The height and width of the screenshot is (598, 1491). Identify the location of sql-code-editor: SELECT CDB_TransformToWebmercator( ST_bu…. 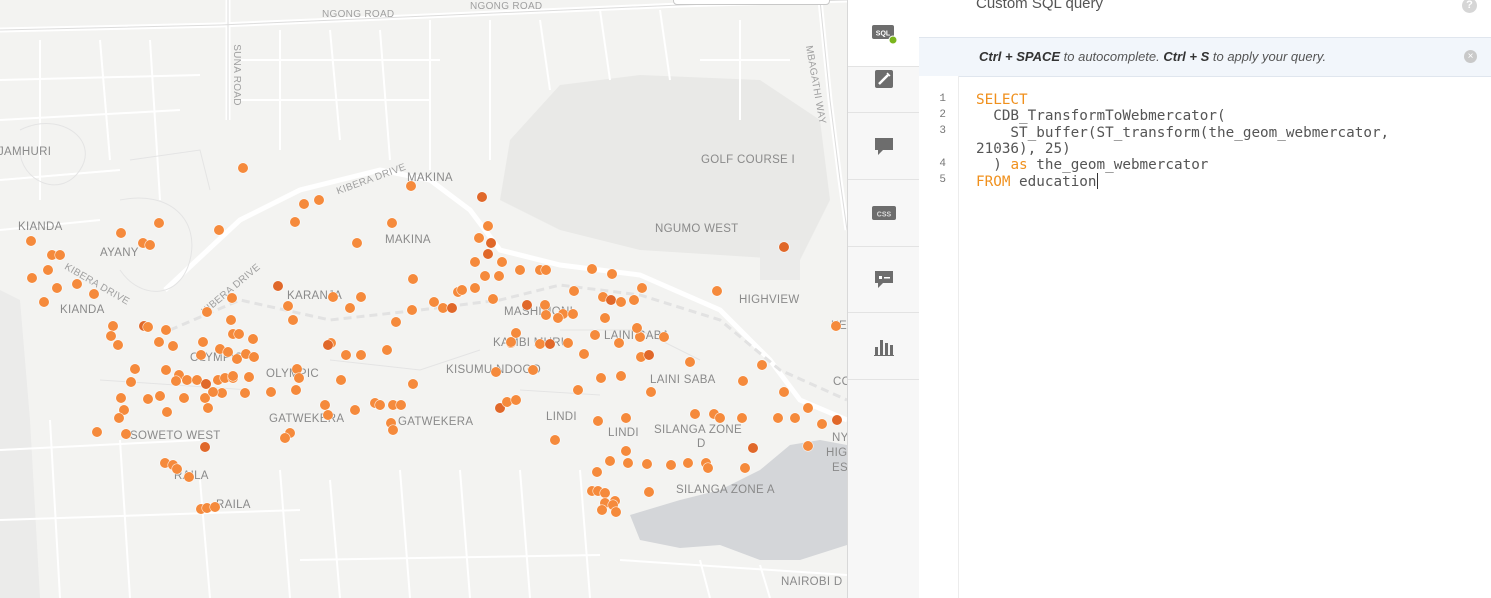
(1182, 141).